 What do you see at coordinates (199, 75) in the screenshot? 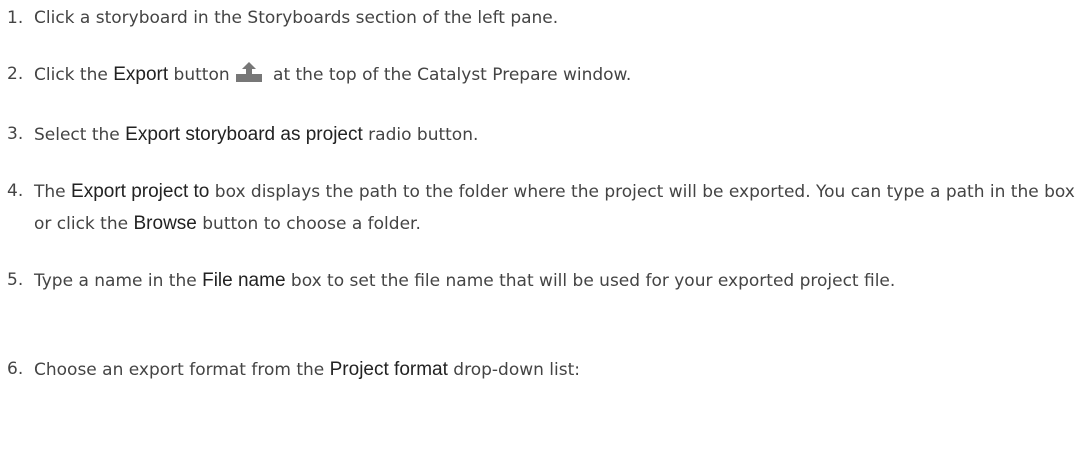
I see `step-text-segment: button` at bounding box center [199, 75].